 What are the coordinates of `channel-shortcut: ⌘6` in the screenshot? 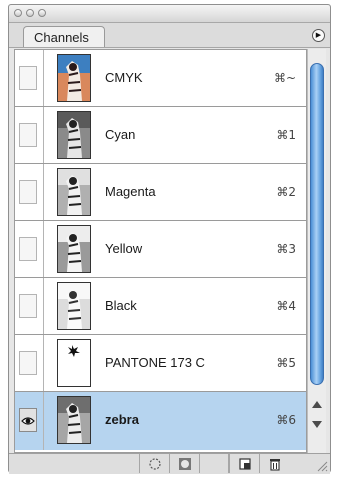 It's located at (286, 420).